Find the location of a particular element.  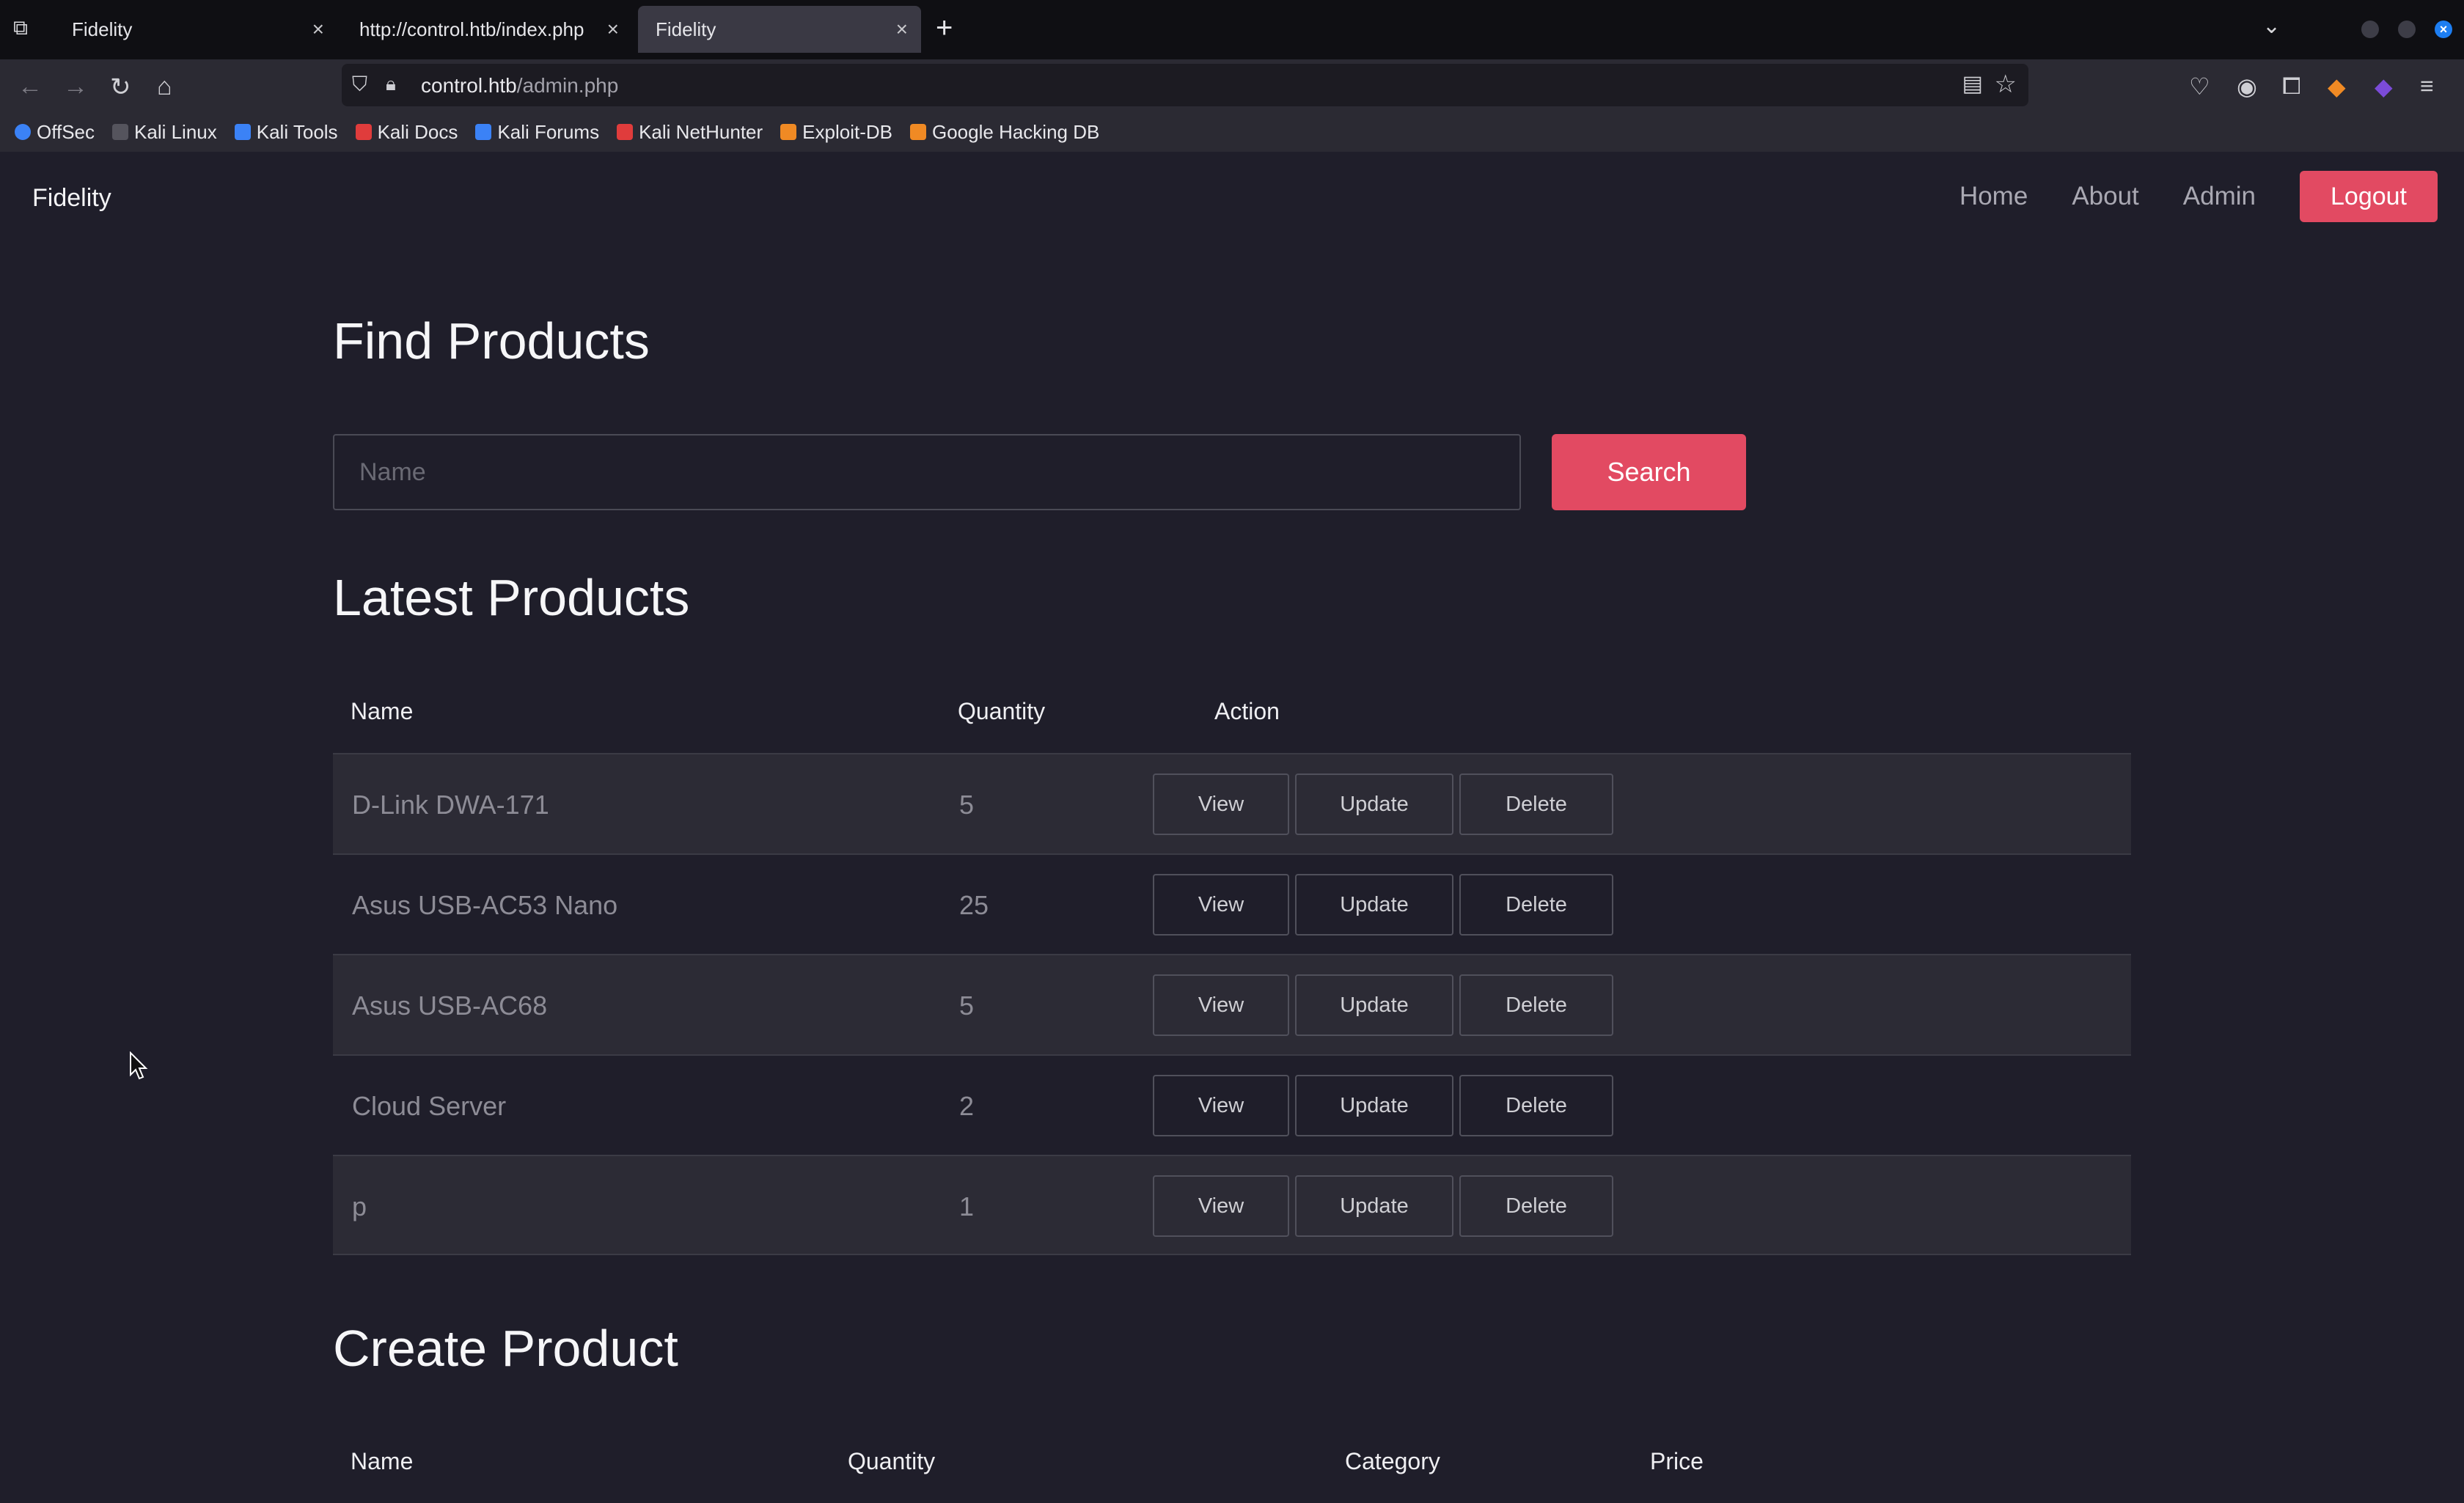

shield-icon: ⛉ is located at coordinates (359, 85).